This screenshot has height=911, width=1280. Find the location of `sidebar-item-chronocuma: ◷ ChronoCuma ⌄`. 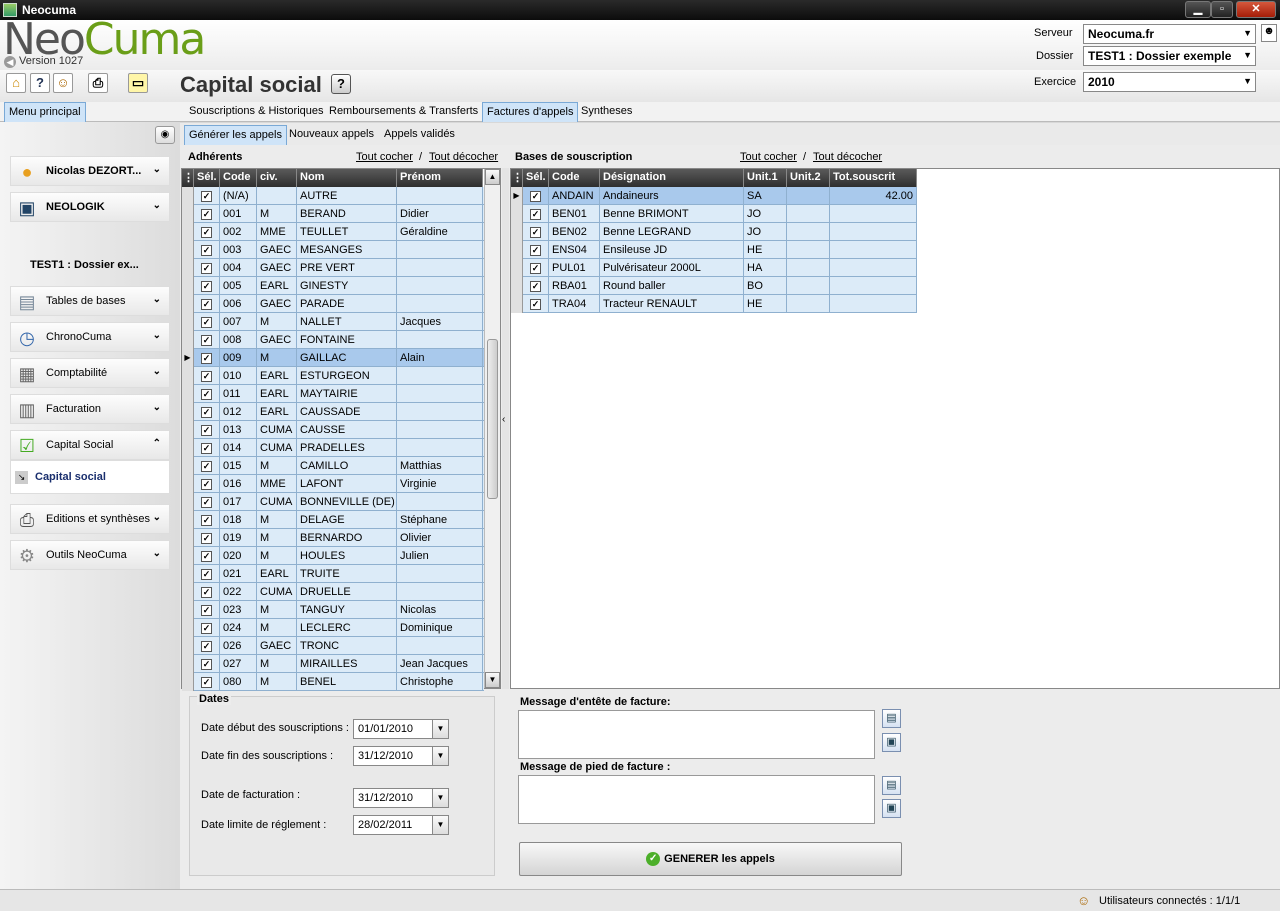

sidebar-item-chronocuma: ◷ ChronoCuma ⌄ is located at coordinates (90, 337).